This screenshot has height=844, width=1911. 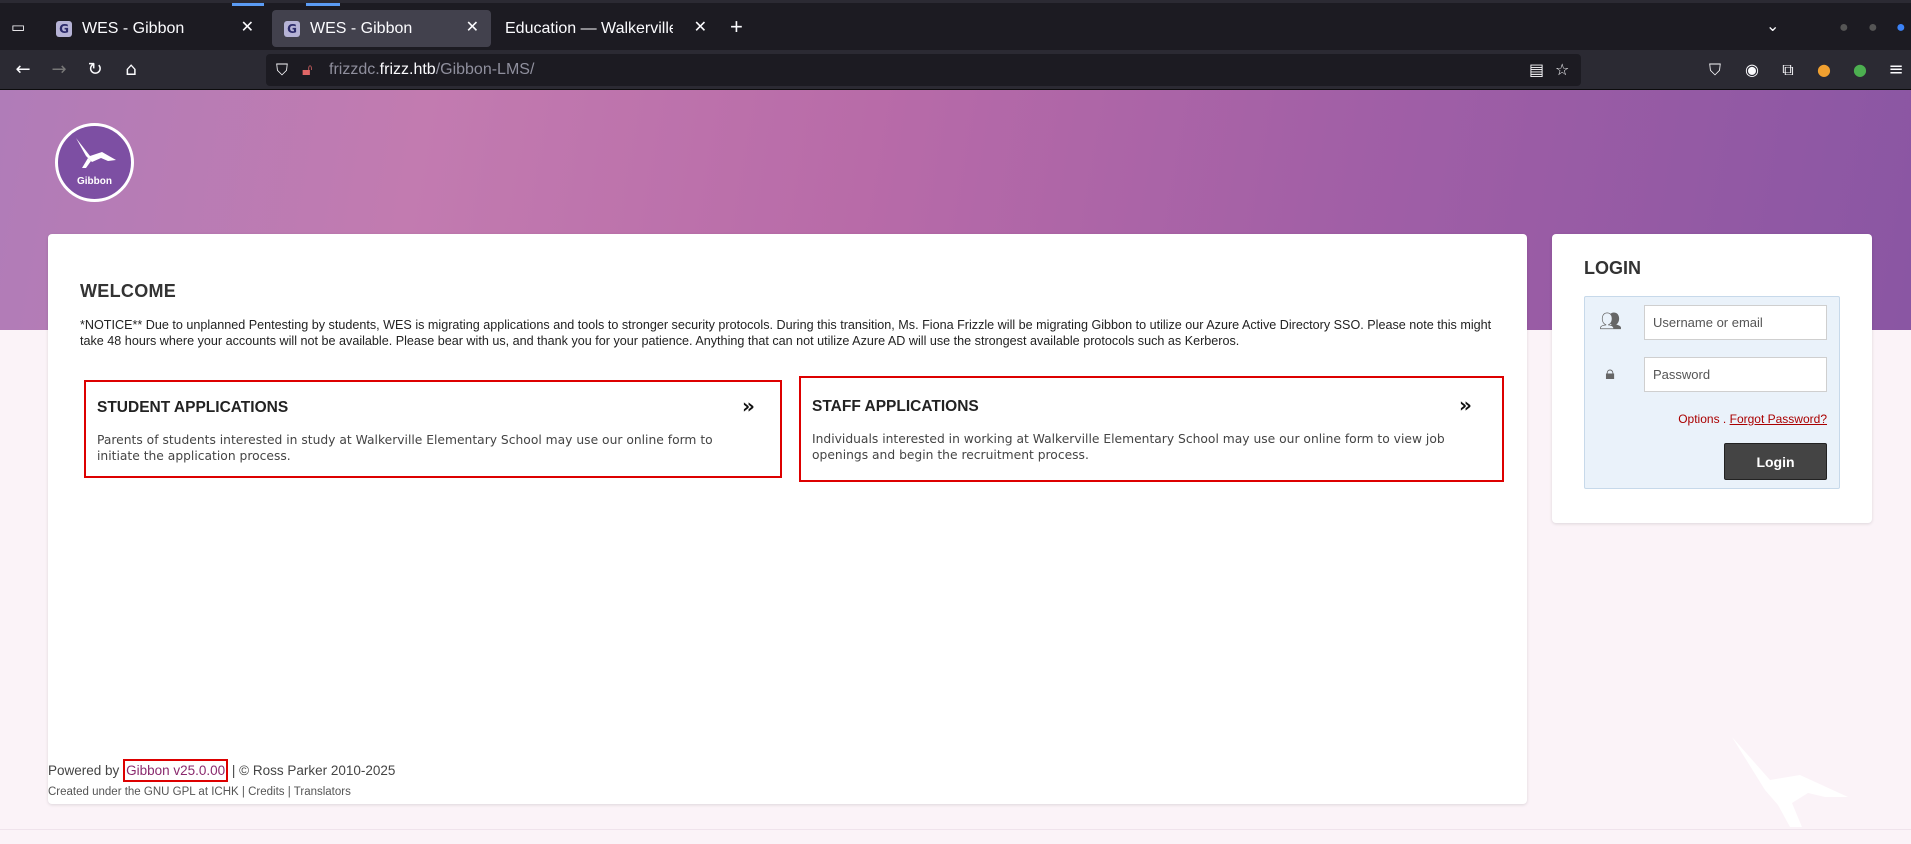 I want to click on login-links: Options . Forgot Password?, so click(x=1752, y=419).